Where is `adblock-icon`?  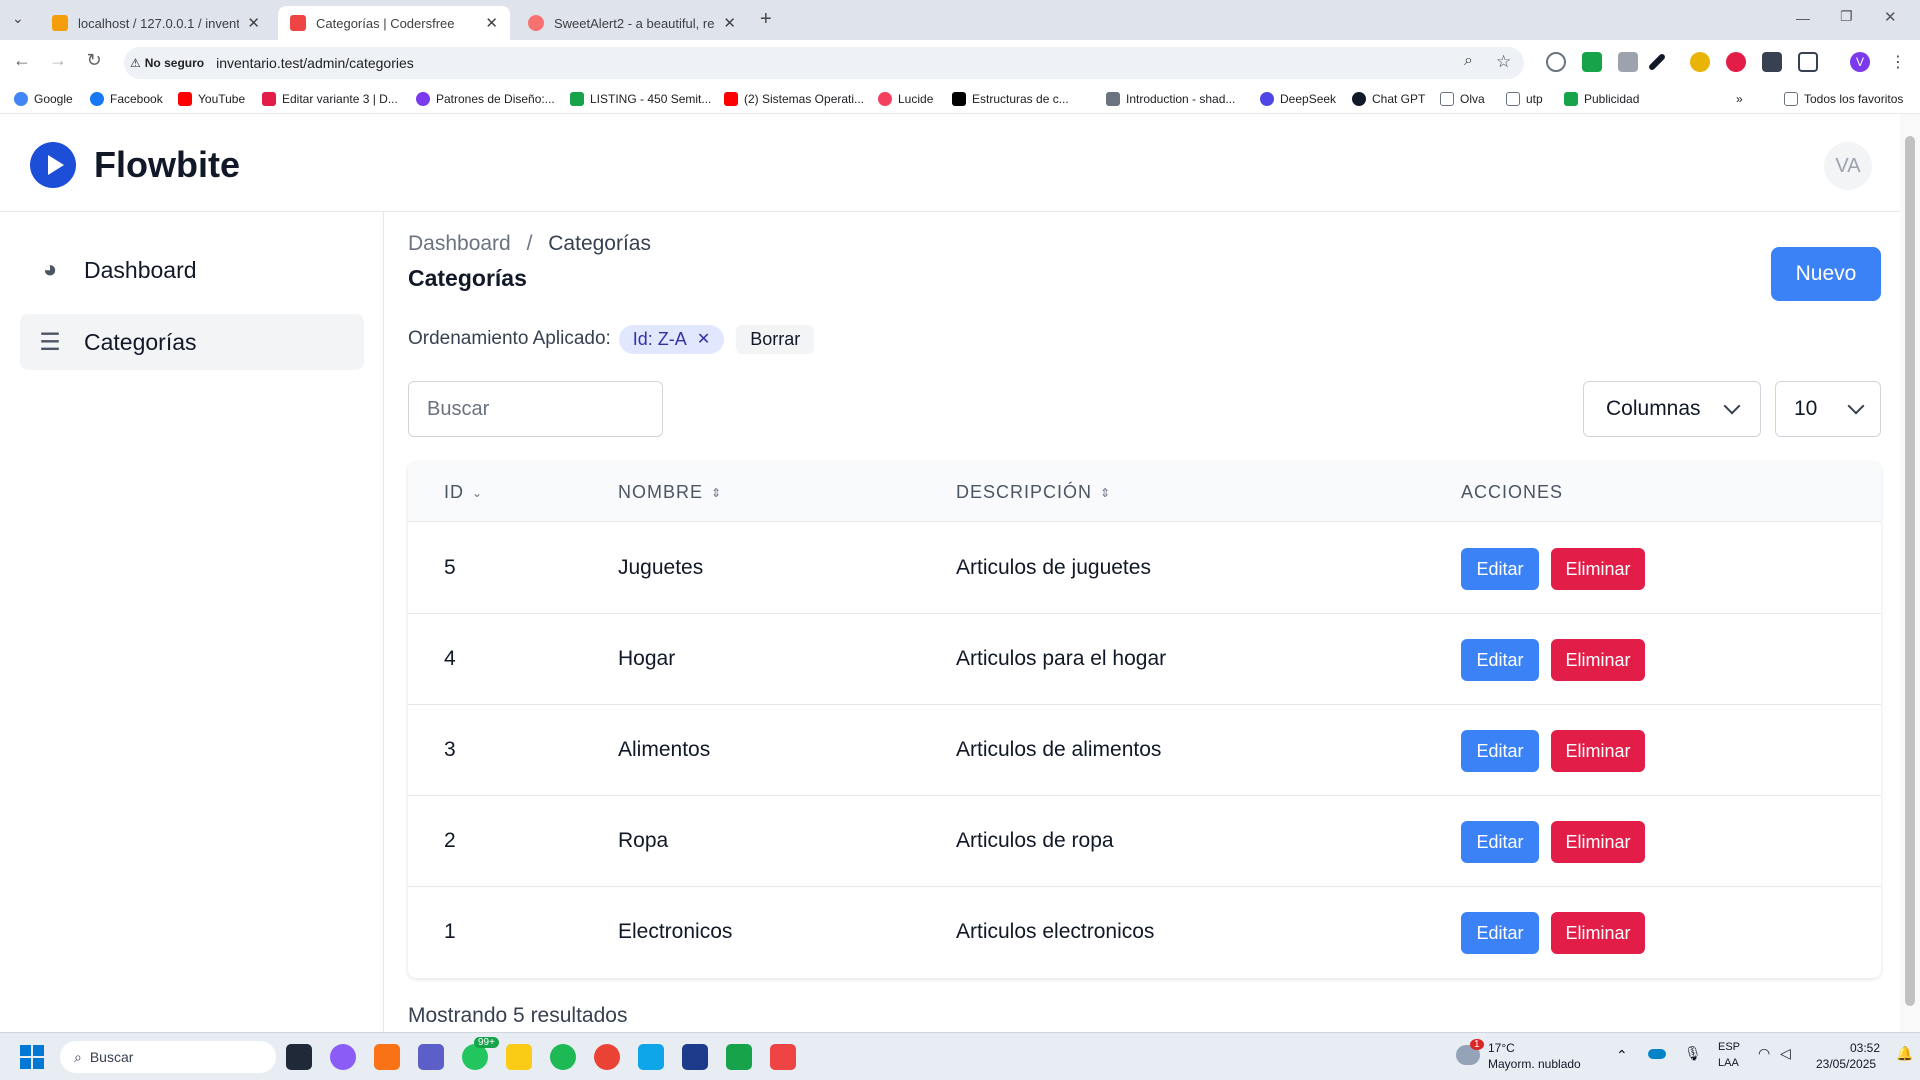 adblock-icon is located at coordinates (1736, 62).